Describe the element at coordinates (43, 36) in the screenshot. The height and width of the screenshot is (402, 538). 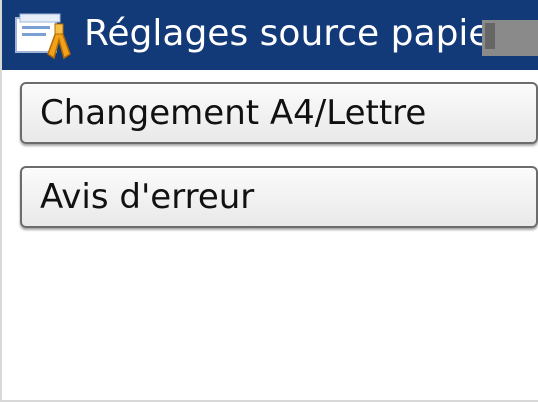
I see `paper-settings-icon` at that location.